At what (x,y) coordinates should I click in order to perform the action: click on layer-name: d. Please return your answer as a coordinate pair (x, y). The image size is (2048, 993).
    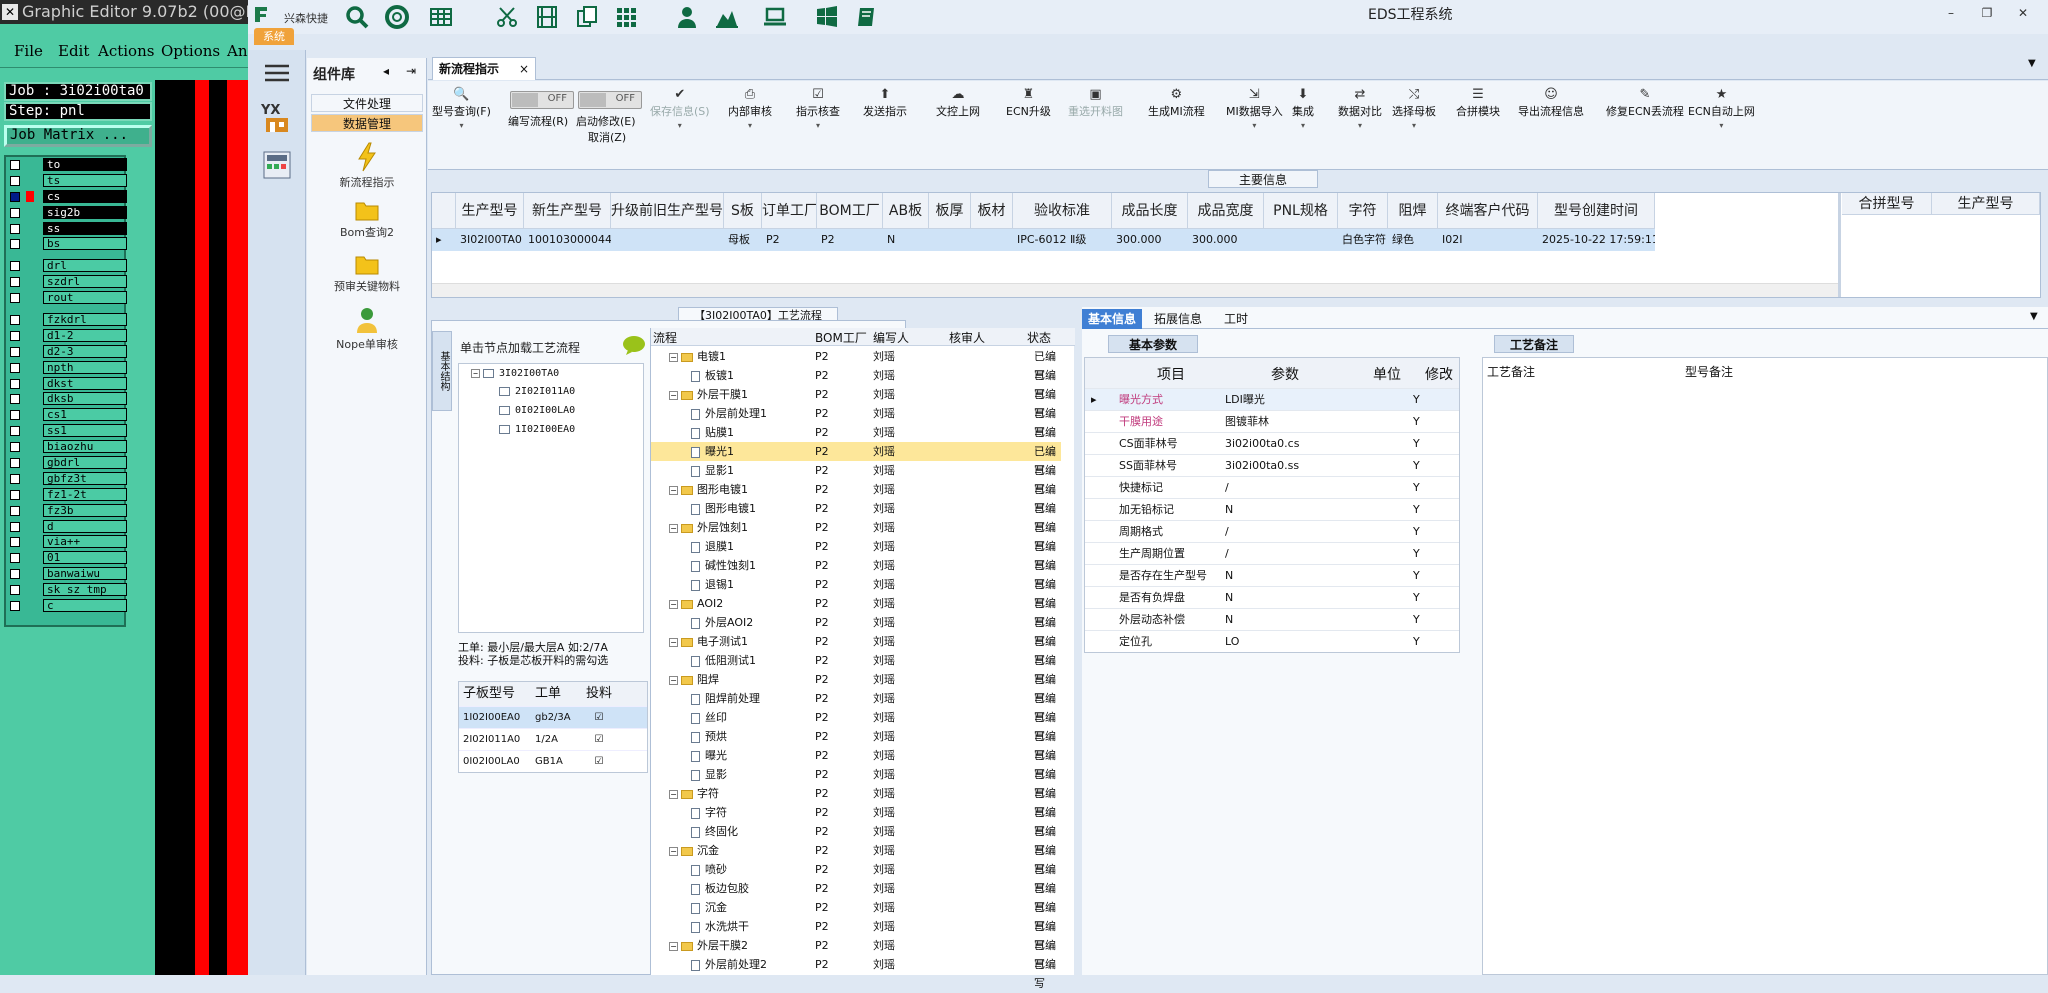
    Looking at the image, I should click on (85, 526).